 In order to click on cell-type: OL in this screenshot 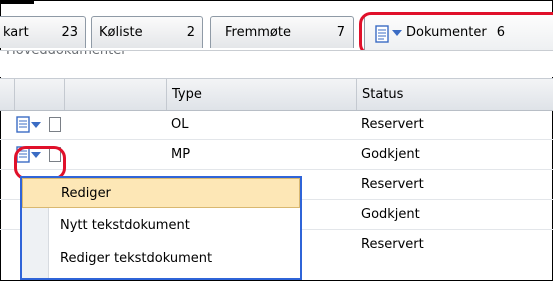, I will do `click(180, 124)`.